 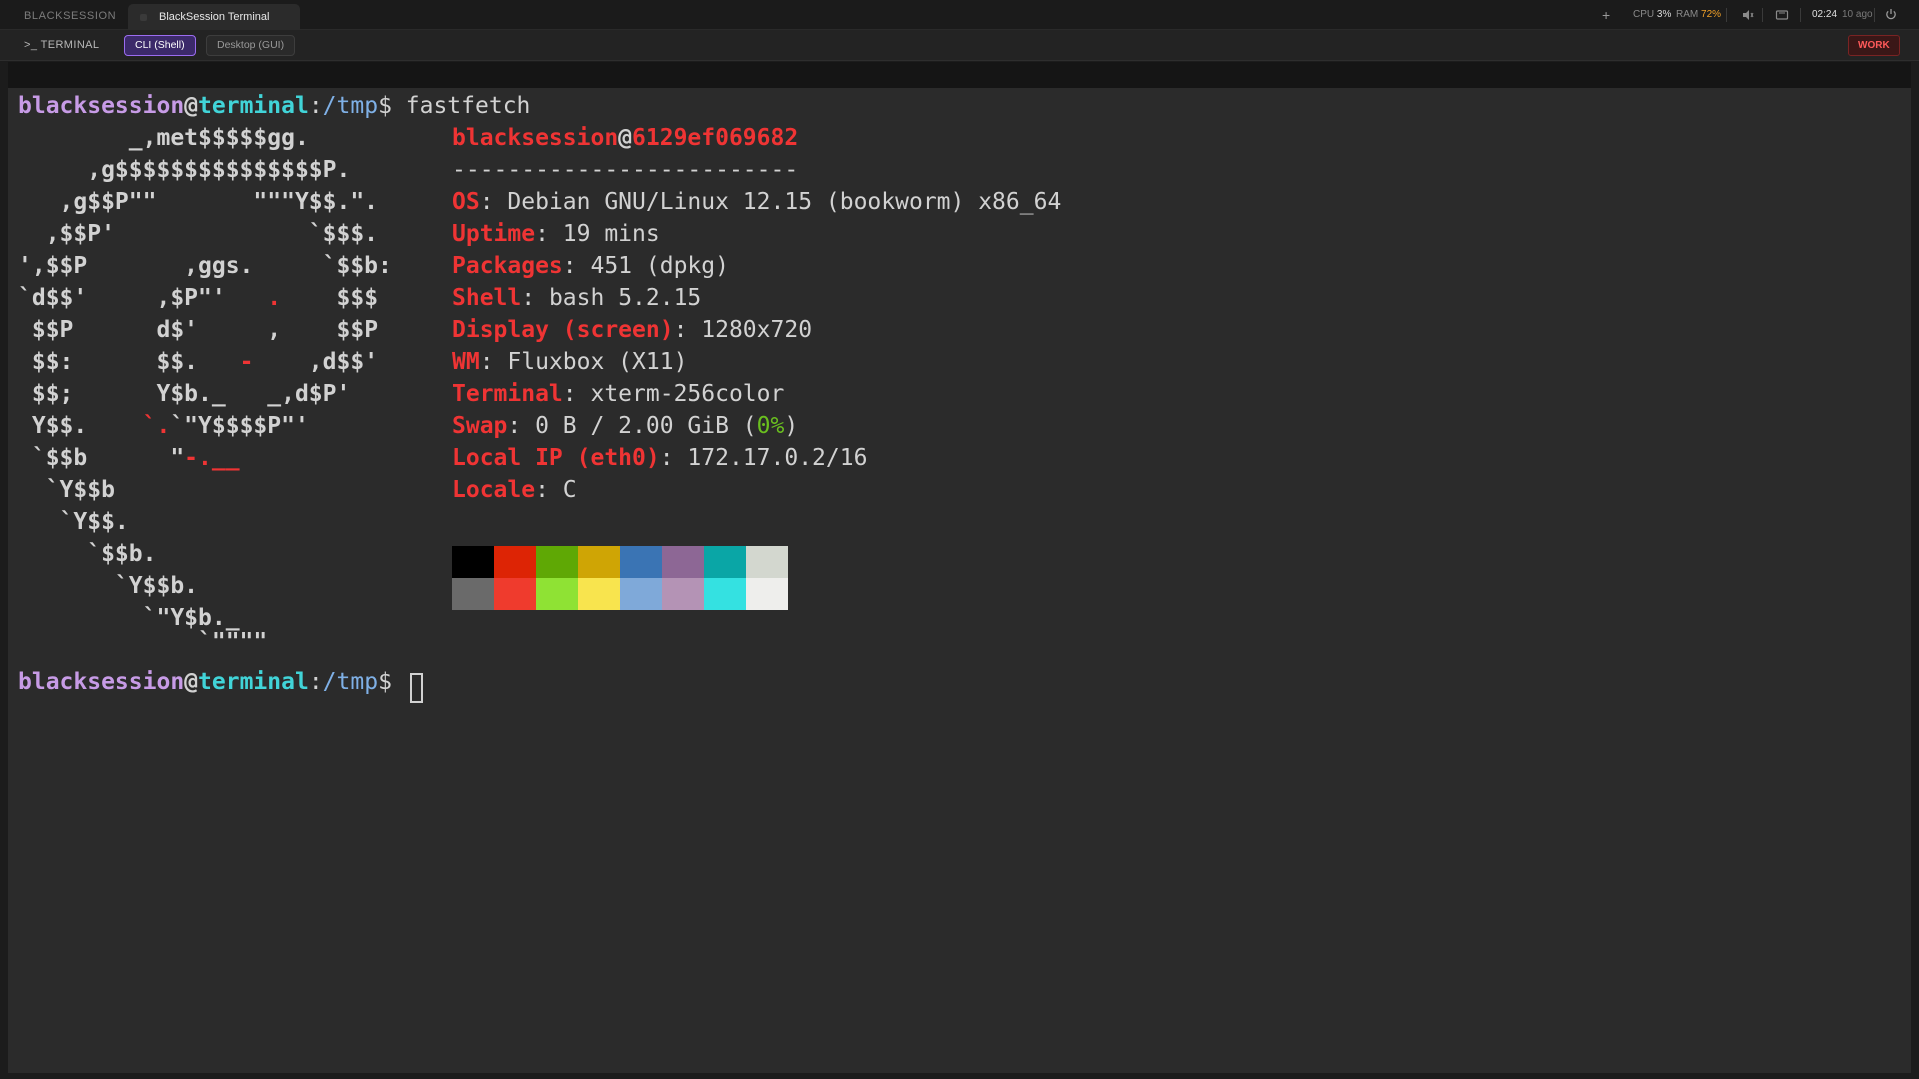 What do you see at coordinates (487, 298) in the screenshot?
I see `info-key: Shell` at bounding box center [487, 298].